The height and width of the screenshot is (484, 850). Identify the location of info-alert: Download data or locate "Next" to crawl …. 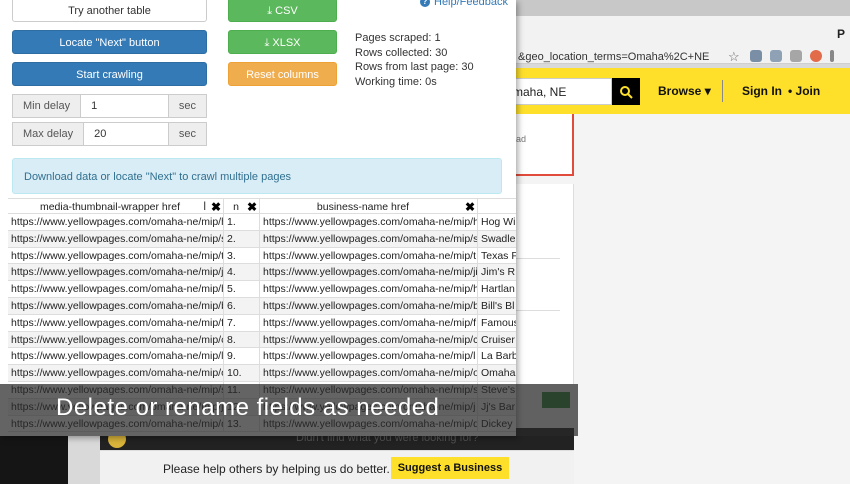
(257, 176).